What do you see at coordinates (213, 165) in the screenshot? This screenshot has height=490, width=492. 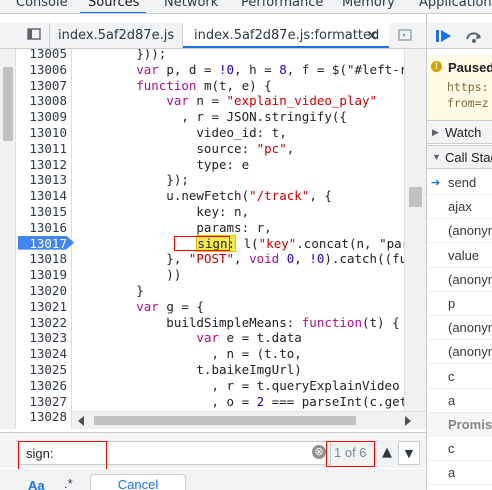 I see `code-line: 13012 type: e` at bounding box center [213, 165].